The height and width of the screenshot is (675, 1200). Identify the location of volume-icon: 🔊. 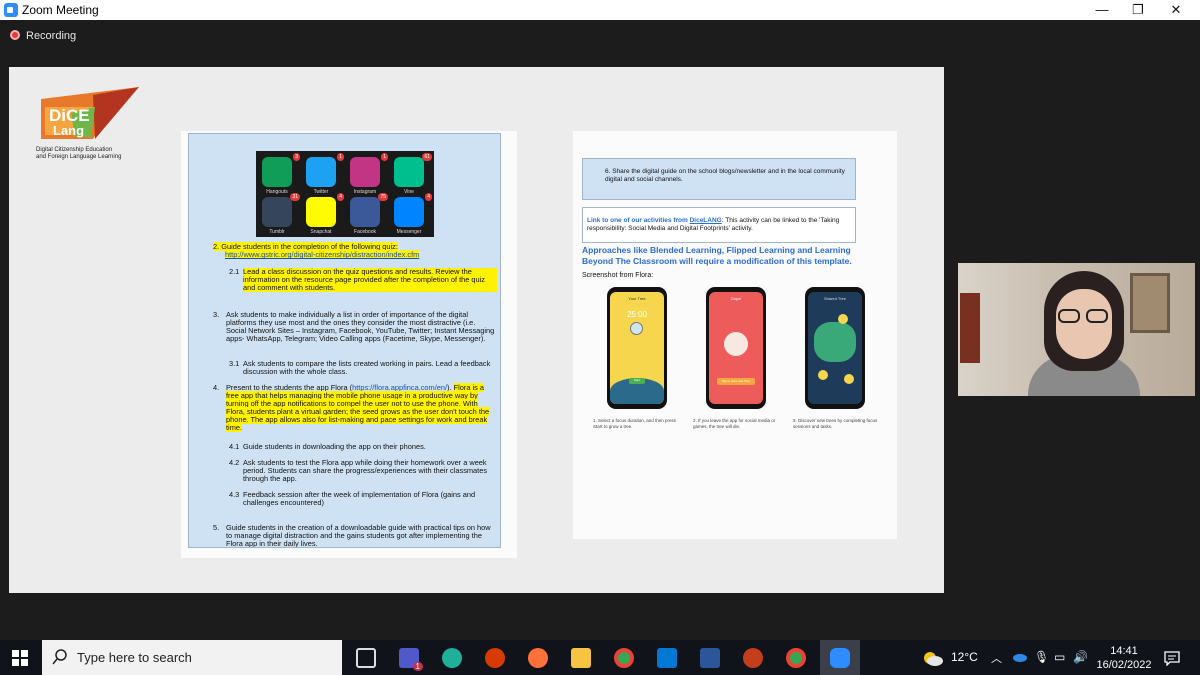
(1080, 657).